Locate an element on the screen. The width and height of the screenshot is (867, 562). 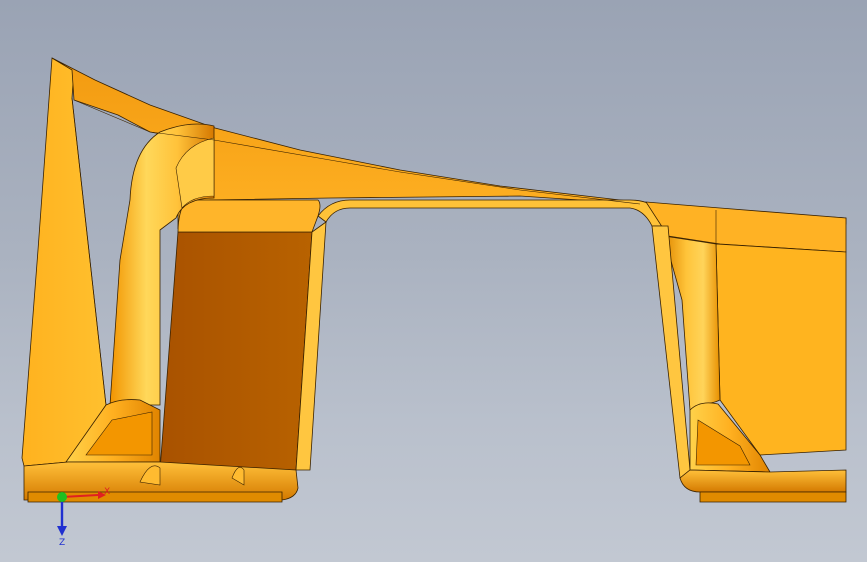
x-axis-arrow is located at coordinates (80, 496).